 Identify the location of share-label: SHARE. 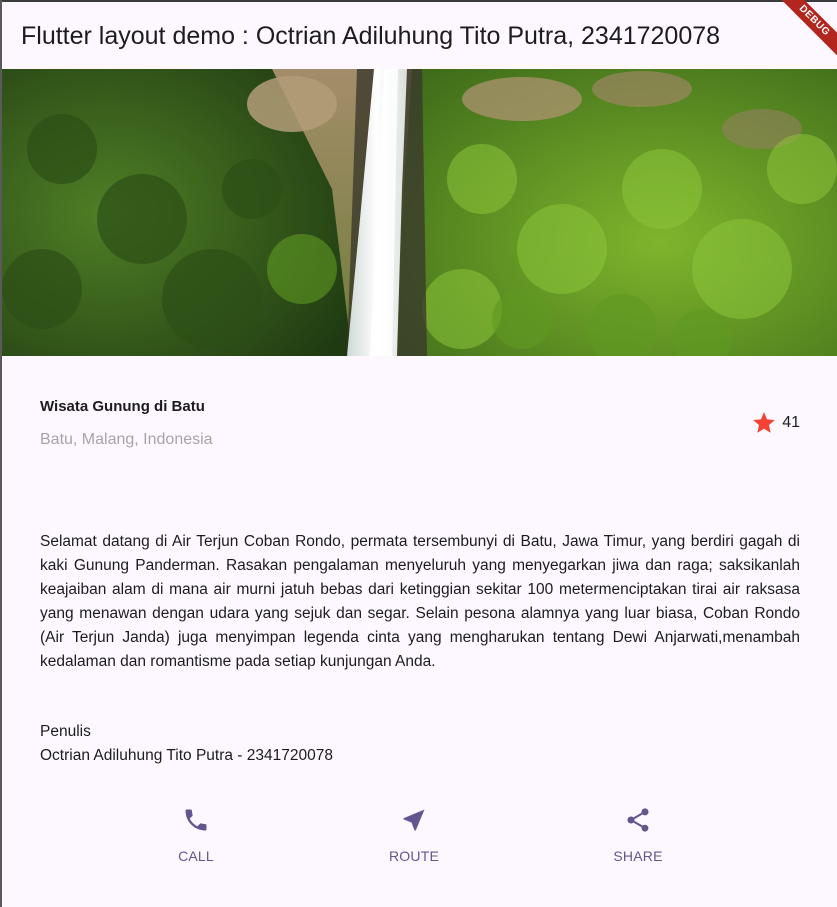
(638, 856).